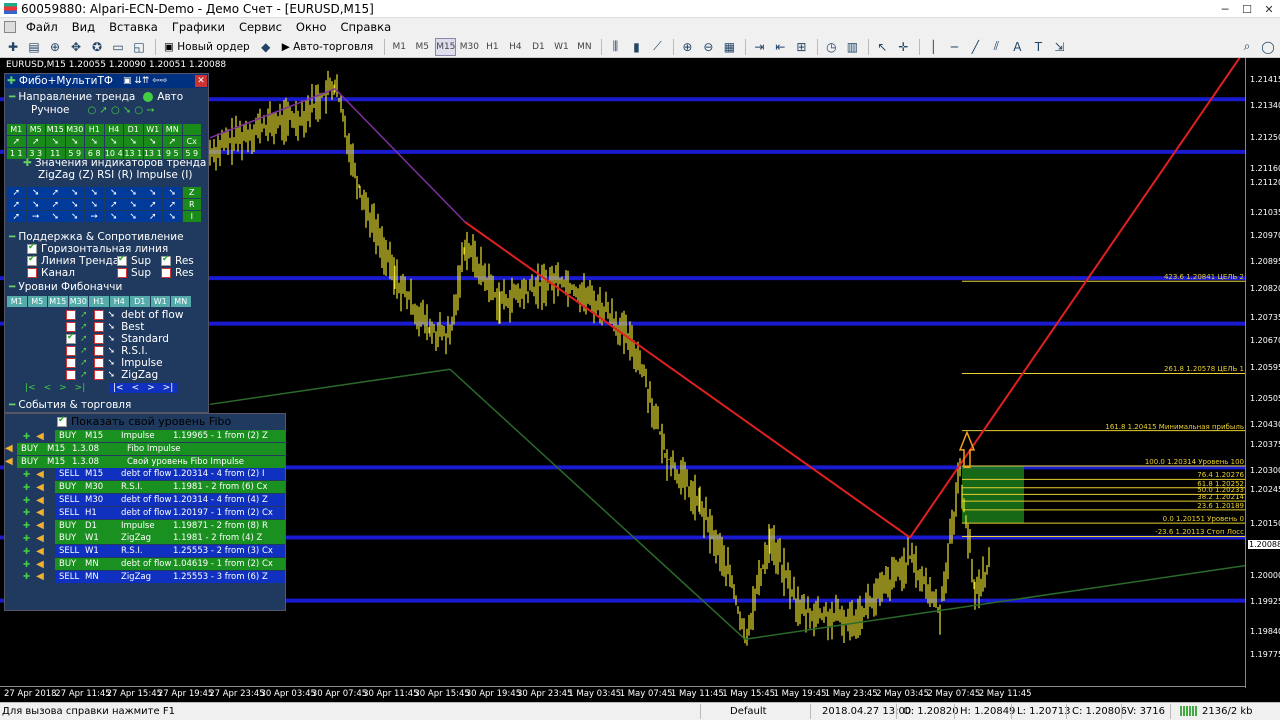 Image resolution: width=1280 pixels, height=720 pixels. What do you see at coordinates (136, 388) in the screenshot?
I see `nav2-prev-button: <` at bounding box center [136, 388].